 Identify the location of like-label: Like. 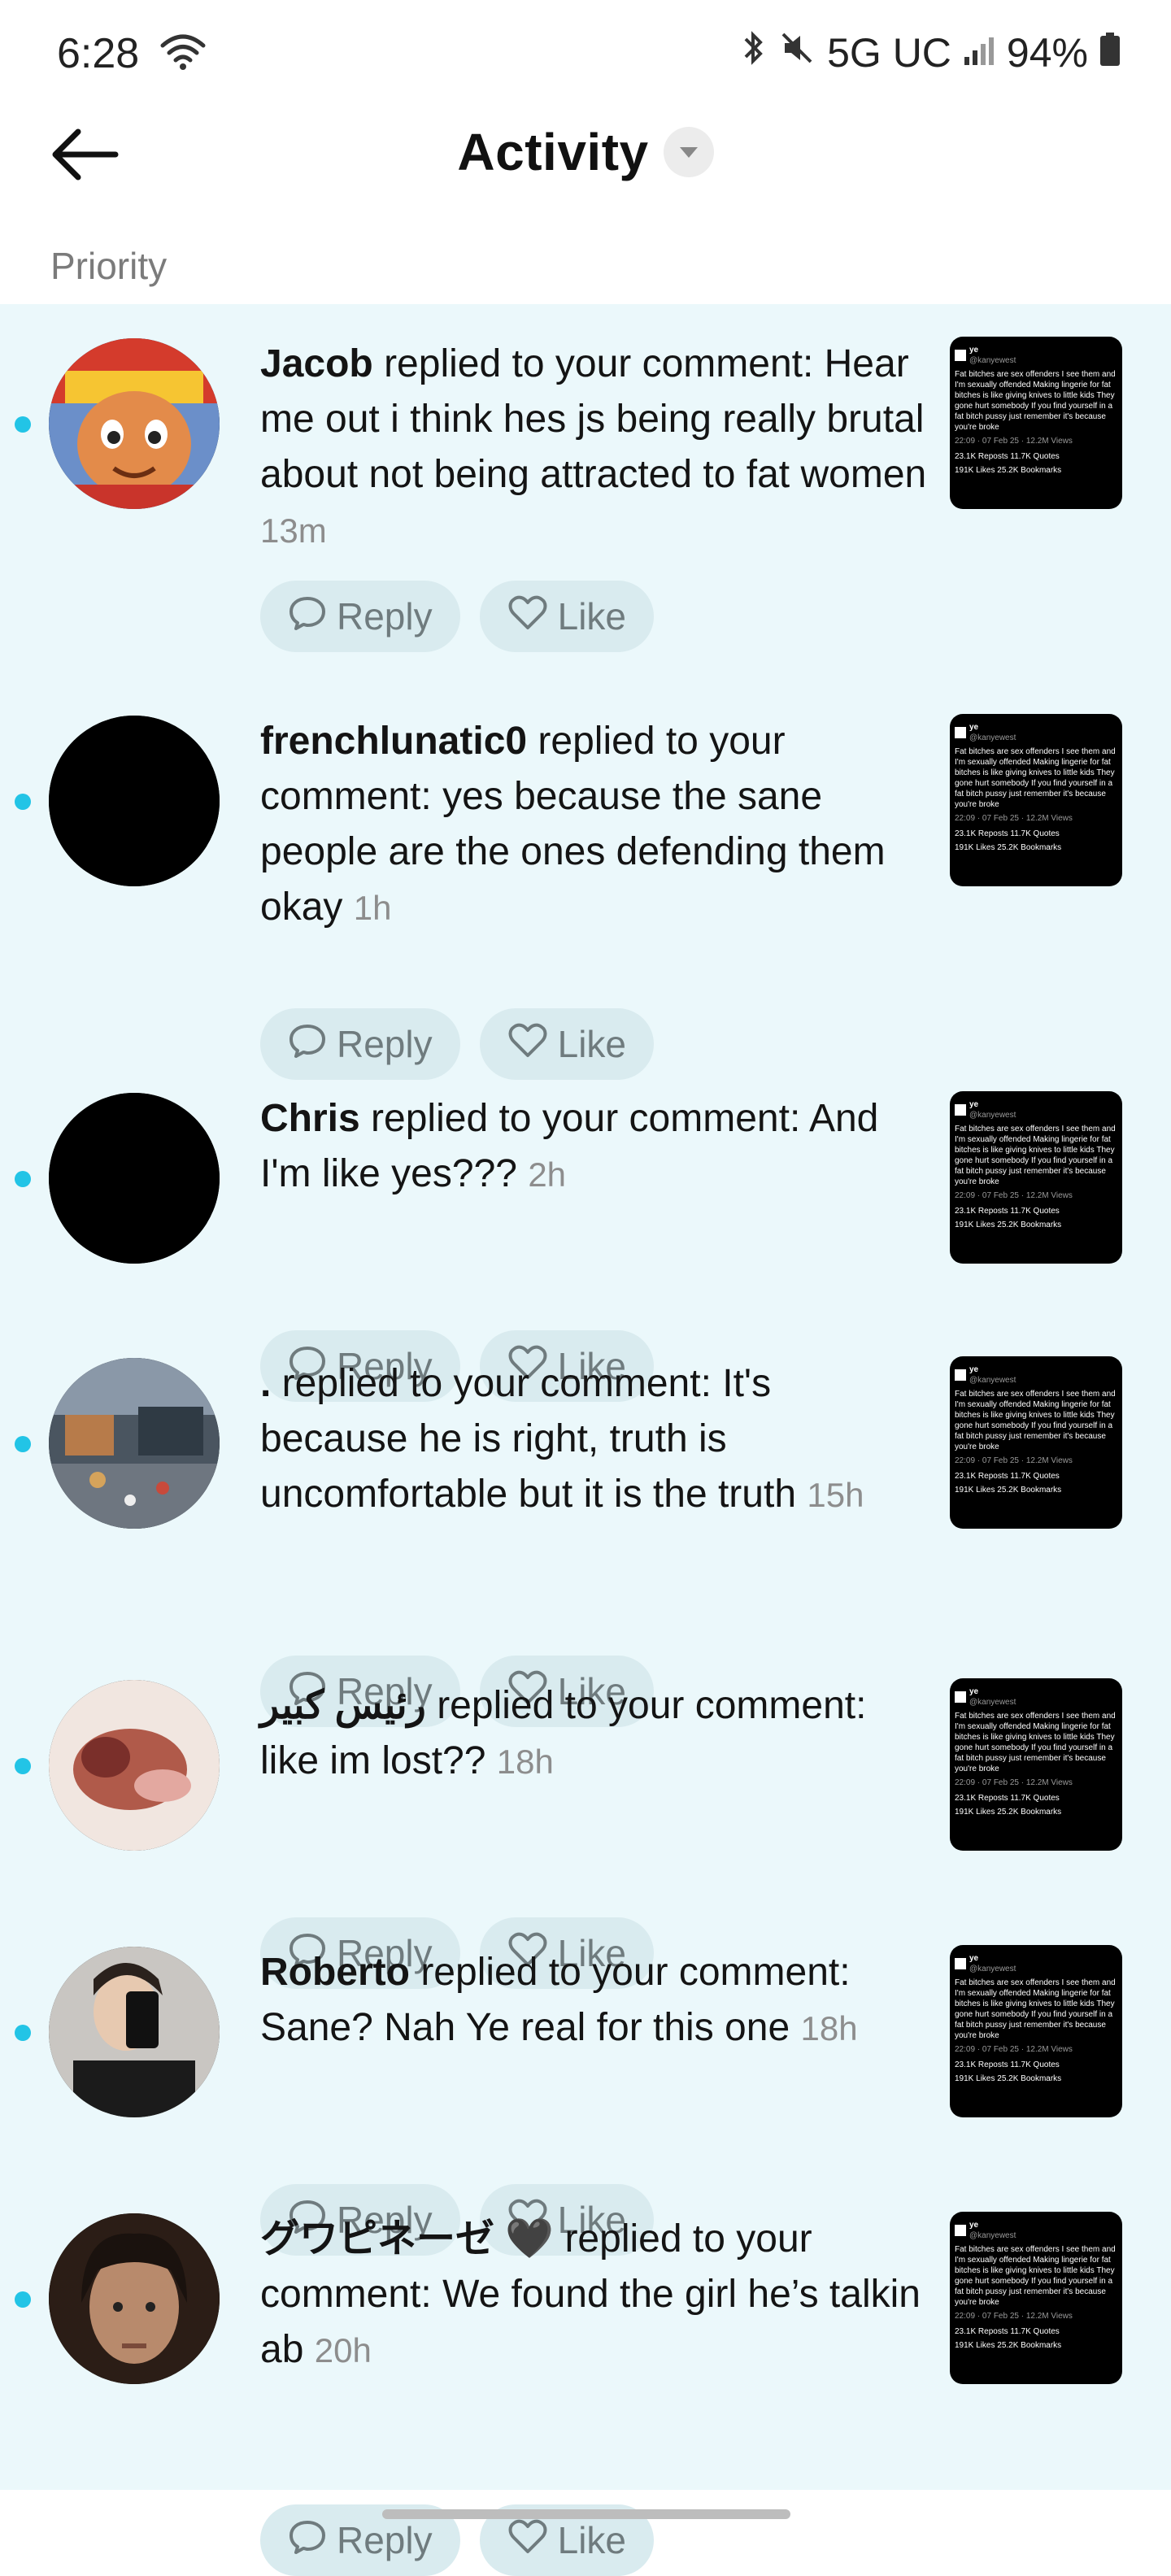
(591, 2540).